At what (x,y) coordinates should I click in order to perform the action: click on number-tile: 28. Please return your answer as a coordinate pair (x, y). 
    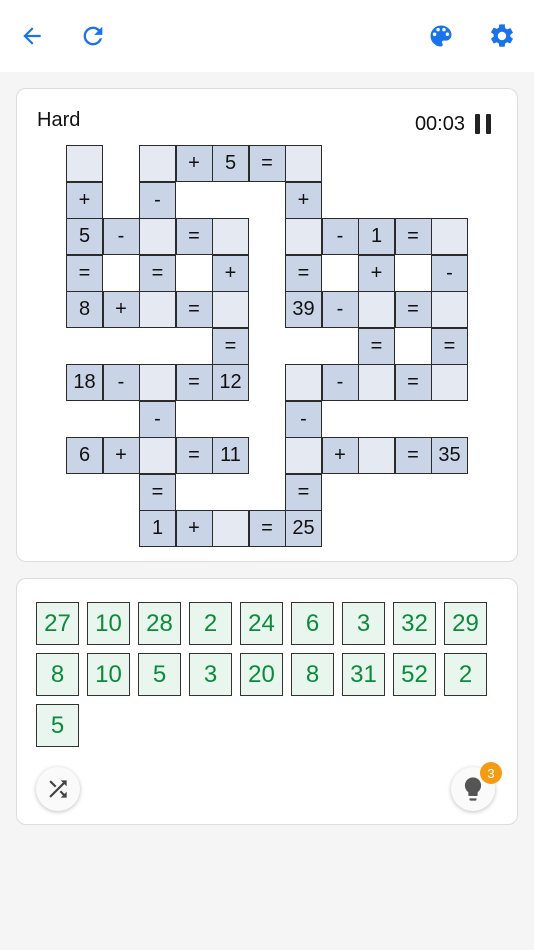
    Looking at the image, I should click on (159, 623).